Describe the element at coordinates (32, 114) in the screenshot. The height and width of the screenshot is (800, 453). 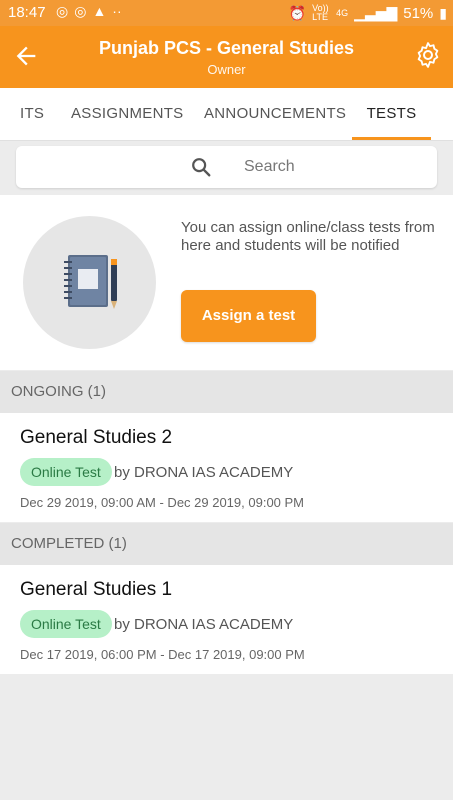
I see `tab-students: ITS` at that location.